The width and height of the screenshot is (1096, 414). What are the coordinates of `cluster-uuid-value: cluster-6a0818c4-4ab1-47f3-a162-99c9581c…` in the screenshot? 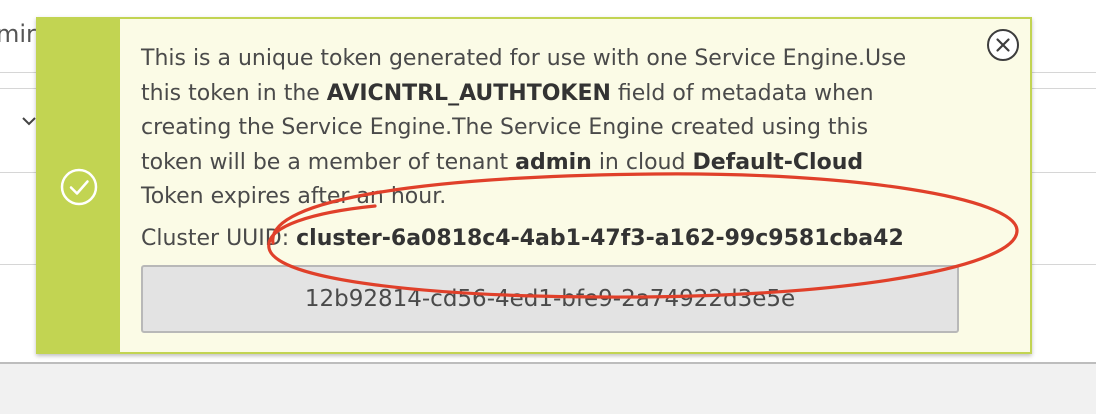 It's located at (600, 238).